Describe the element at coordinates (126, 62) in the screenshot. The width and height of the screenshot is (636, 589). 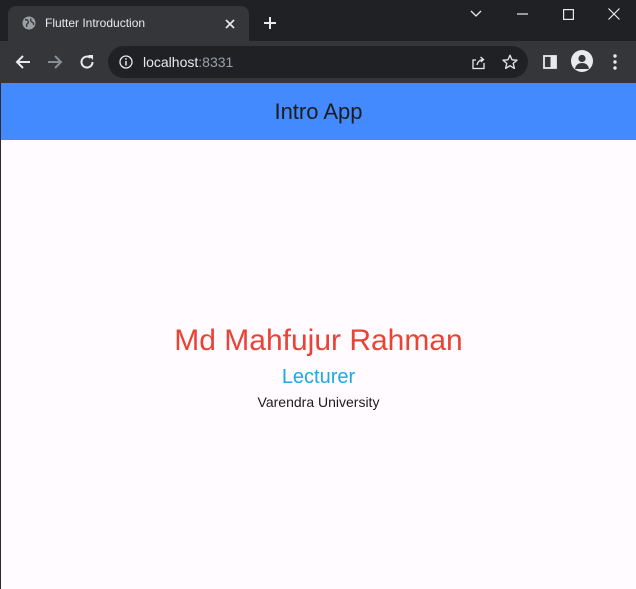
I see `info-icon` at that location.